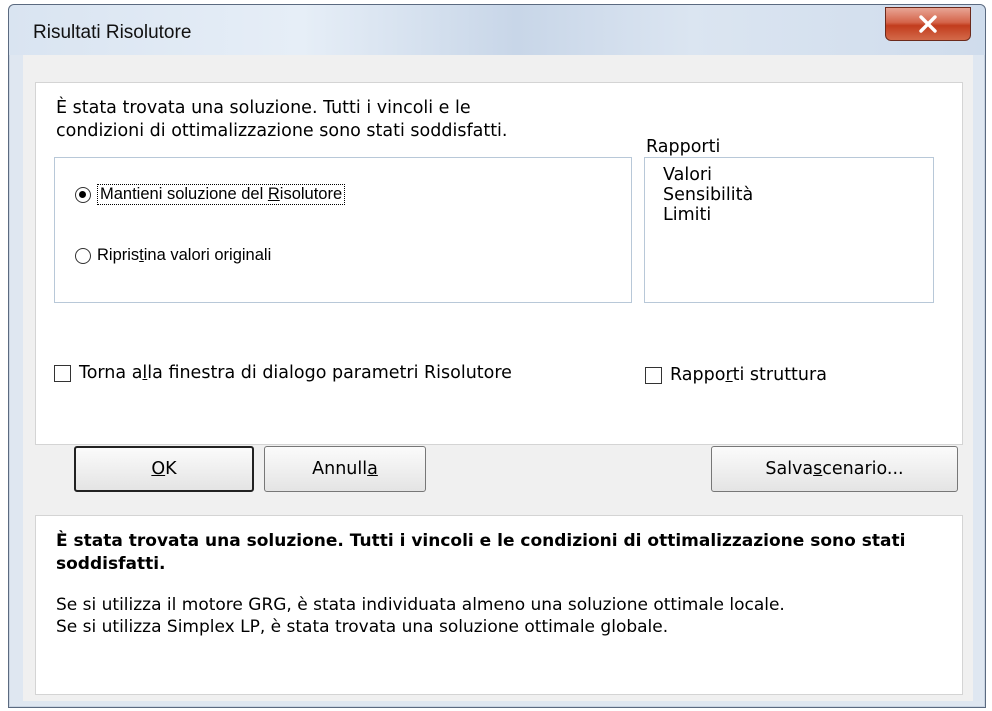  Describe the element at coordinates (798, 175) in the screenshot. I see `report-item-values: Valori` at that location.